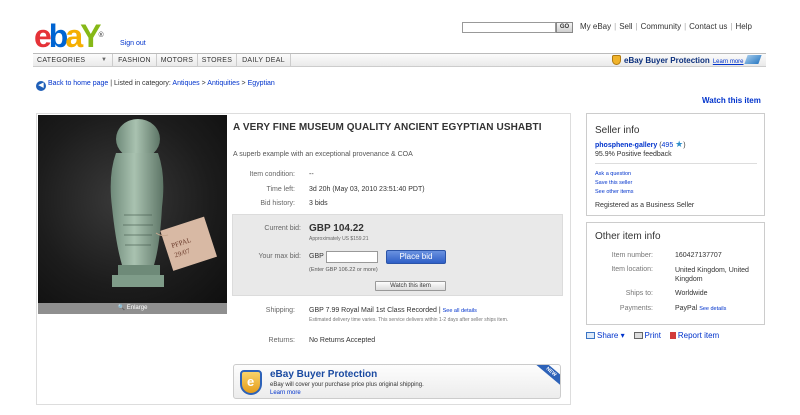 This screenshot has height=415, width=800. What do you see at coordinates (342, 340) in the screenshot?
I see `returns-value: No Returns Accepted` at bounding box center [342, 340].